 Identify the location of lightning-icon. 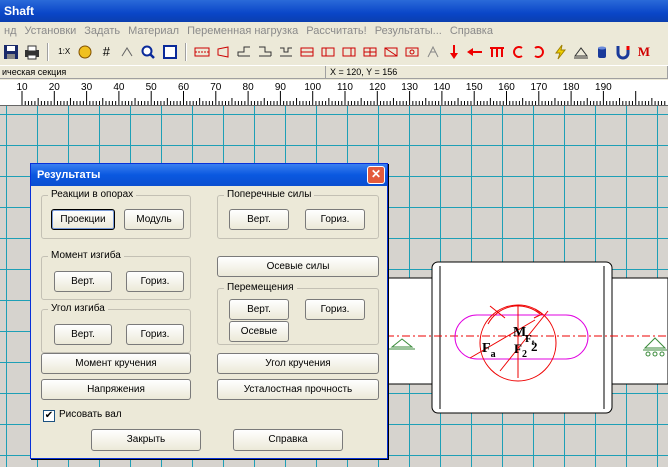
(560, 52).